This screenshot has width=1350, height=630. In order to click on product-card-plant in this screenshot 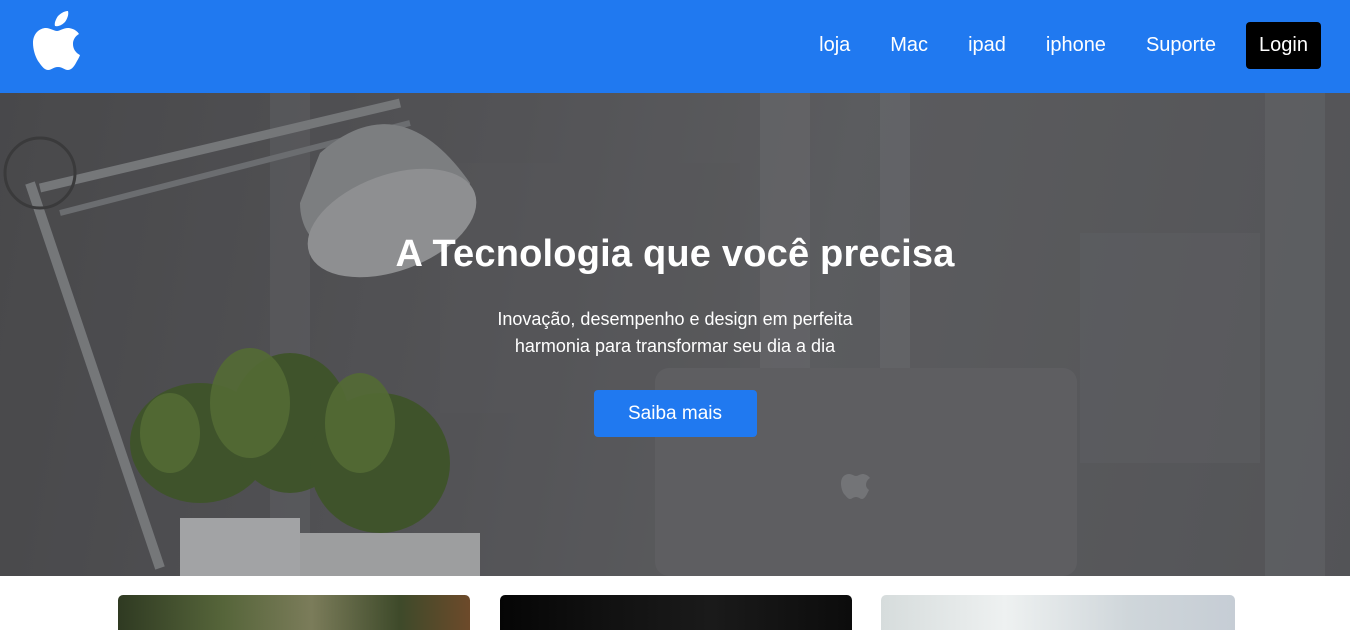, I will do `click(294, 612)`.